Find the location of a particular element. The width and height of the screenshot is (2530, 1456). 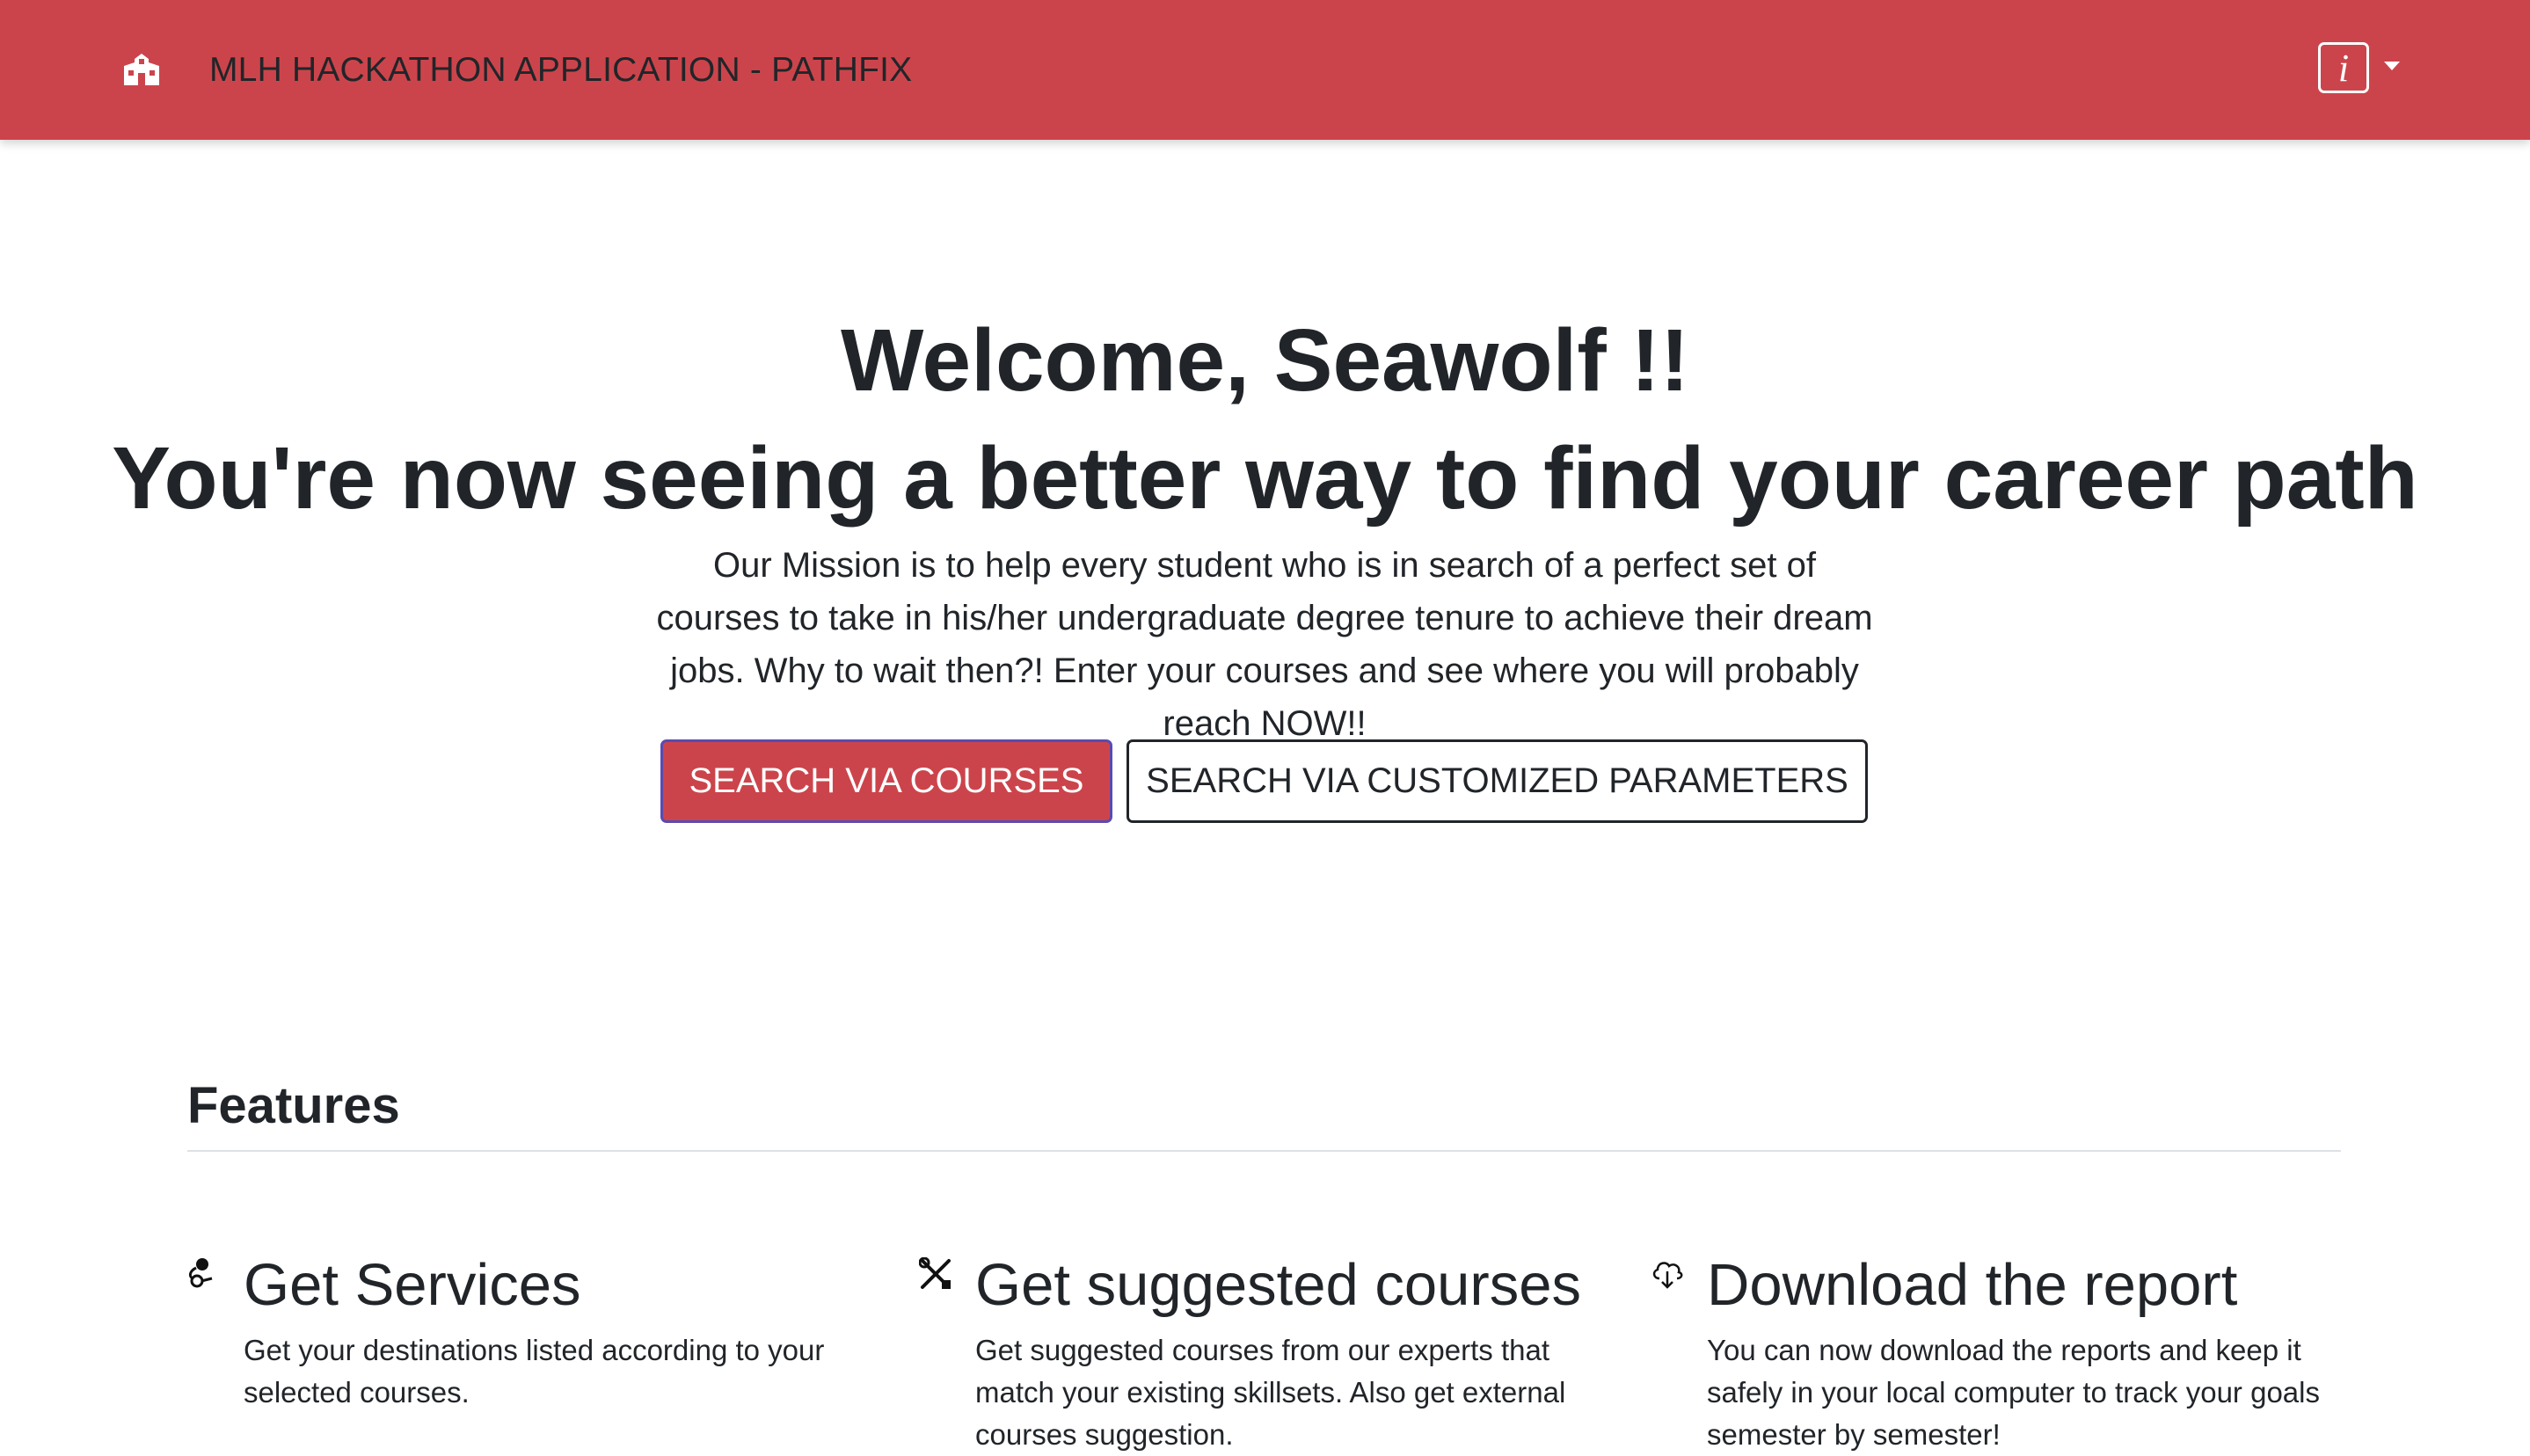

welcome-heading: Welcome, Seawolf !! is located at coordinates (1265, 360).